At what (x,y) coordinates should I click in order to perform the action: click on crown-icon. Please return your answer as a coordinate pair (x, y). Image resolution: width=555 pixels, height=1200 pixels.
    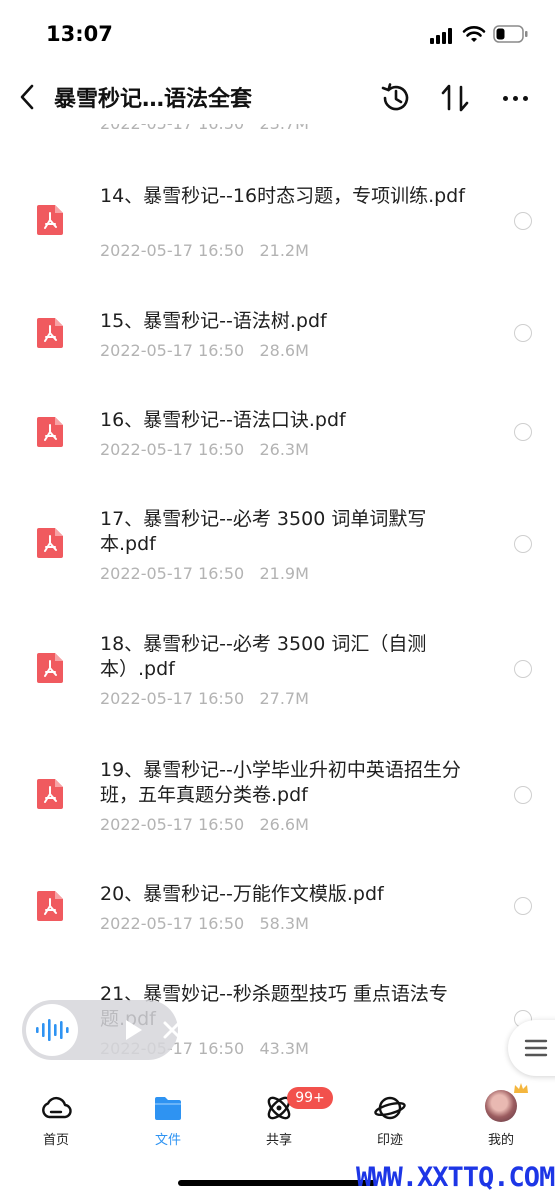
    Looking at the image, I should click on (521, 1088).